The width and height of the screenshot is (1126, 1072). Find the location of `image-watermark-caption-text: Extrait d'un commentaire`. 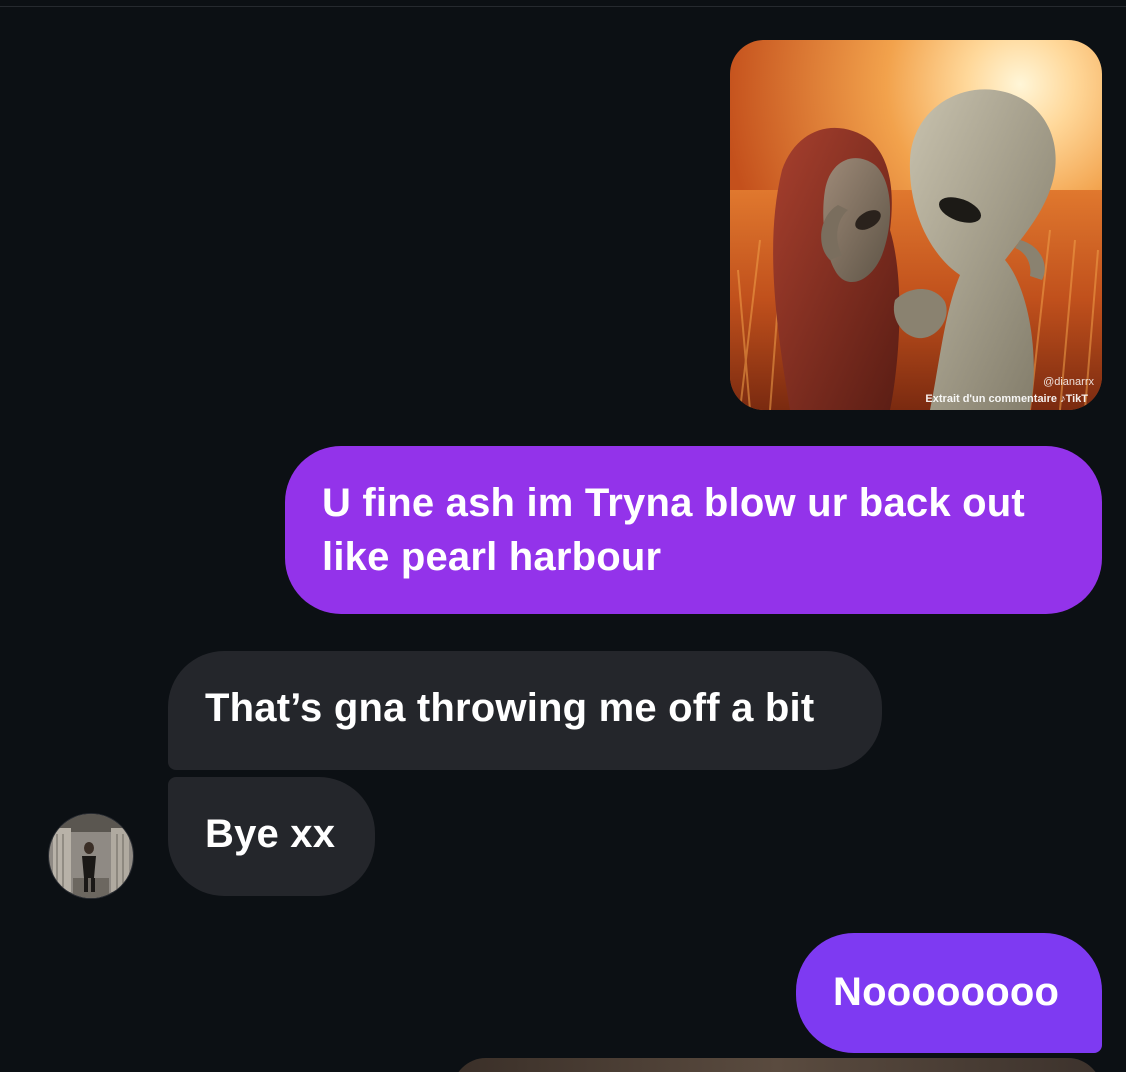

image-watermark-caption-text: Extrait d'un commentaire is located at coordinates (991, 399).